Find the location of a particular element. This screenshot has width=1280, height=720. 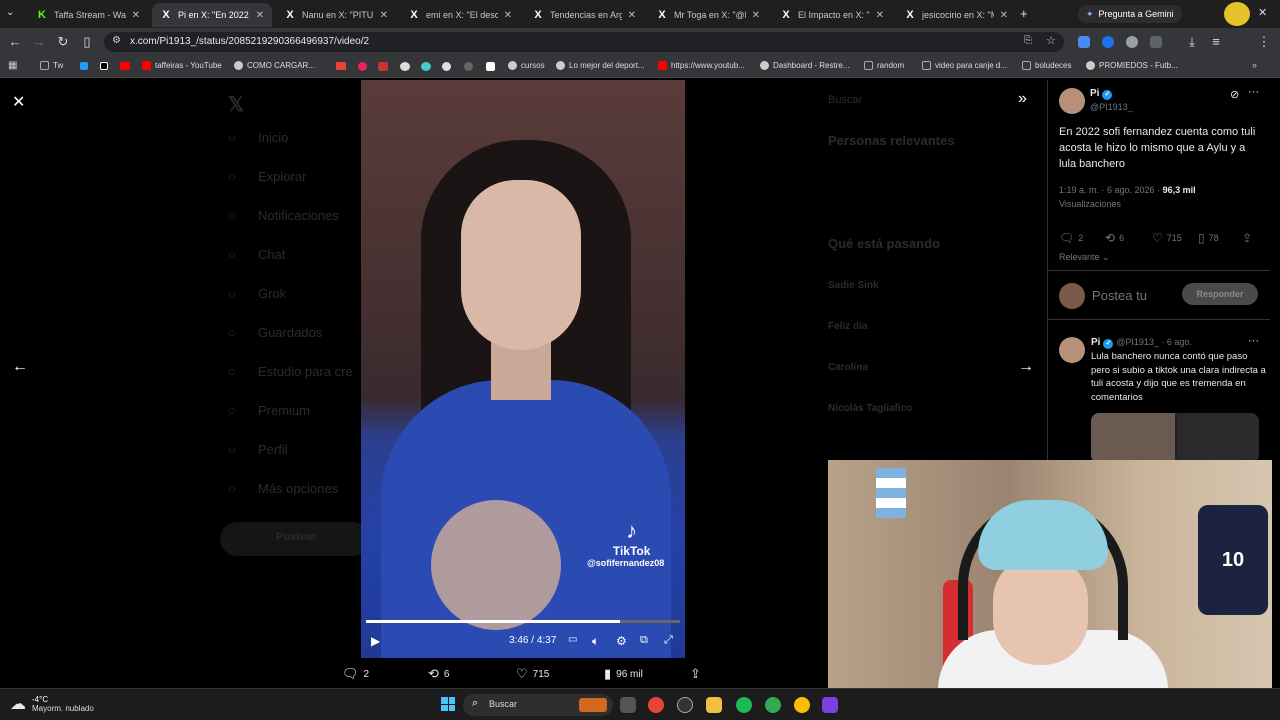

play-icon: ▶ is located at coordinates (375, 641).